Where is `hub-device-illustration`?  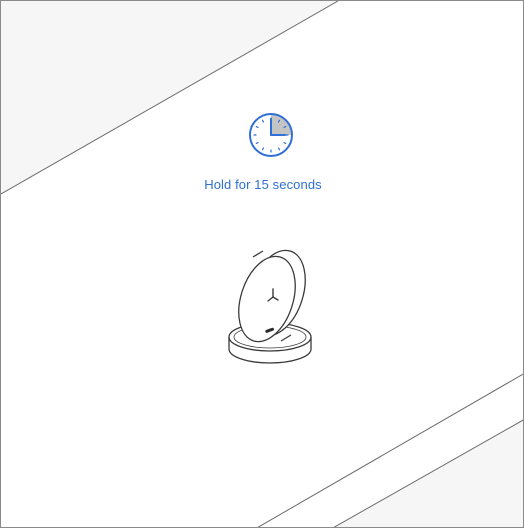 hub-device-illustration is located at coordinates (270, 306).